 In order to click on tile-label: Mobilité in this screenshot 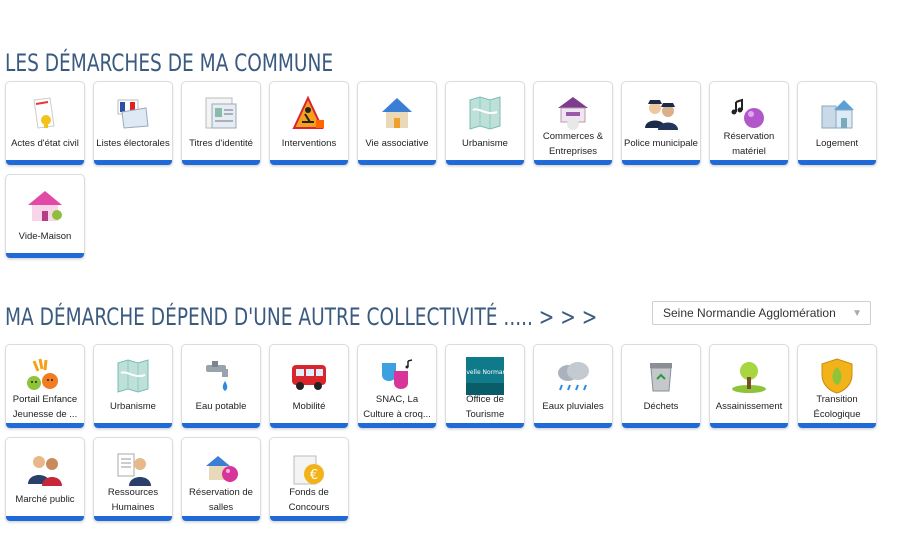, I will do `click(309, 406)`.